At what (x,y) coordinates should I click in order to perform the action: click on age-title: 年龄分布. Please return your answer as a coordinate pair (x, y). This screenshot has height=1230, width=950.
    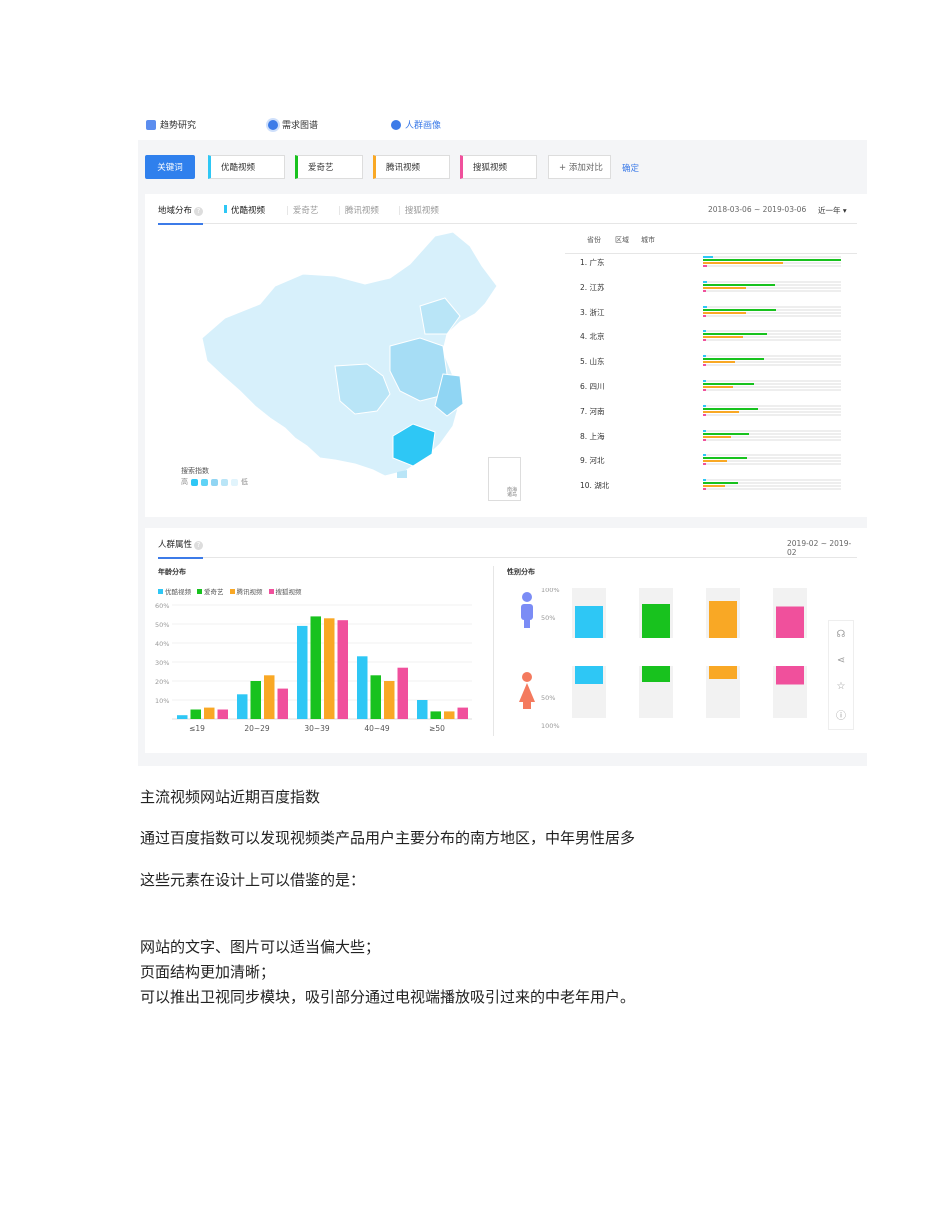
    Looking at the image, I should click on (172, 572).